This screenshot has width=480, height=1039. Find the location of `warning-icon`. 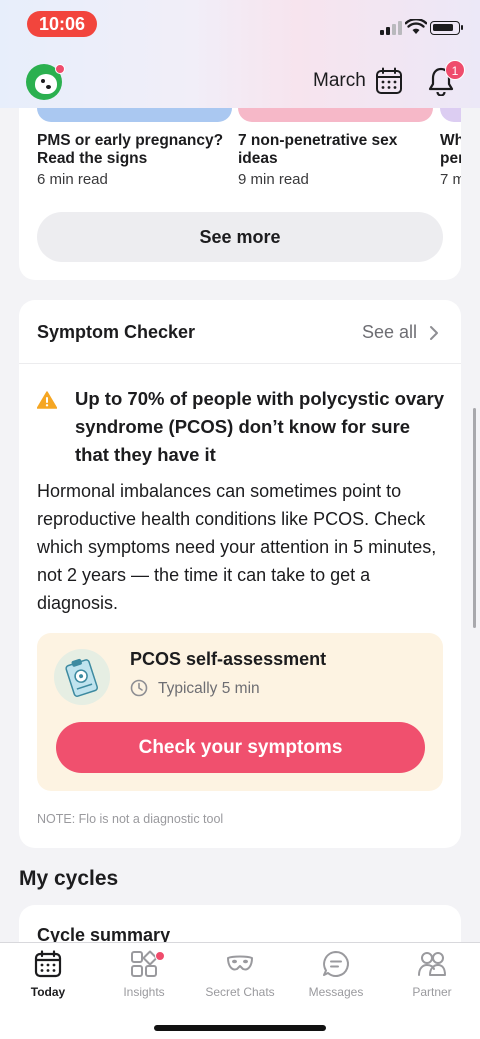

warning-icon is located at coordinates (47, 400).